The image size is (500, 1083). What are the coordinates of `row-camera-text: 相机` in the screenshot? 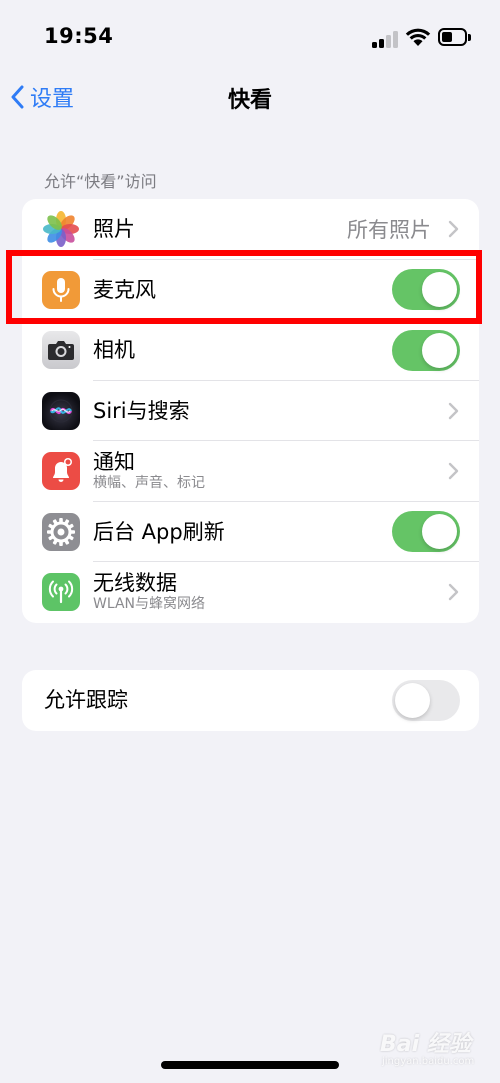 It's located at (231, 350).